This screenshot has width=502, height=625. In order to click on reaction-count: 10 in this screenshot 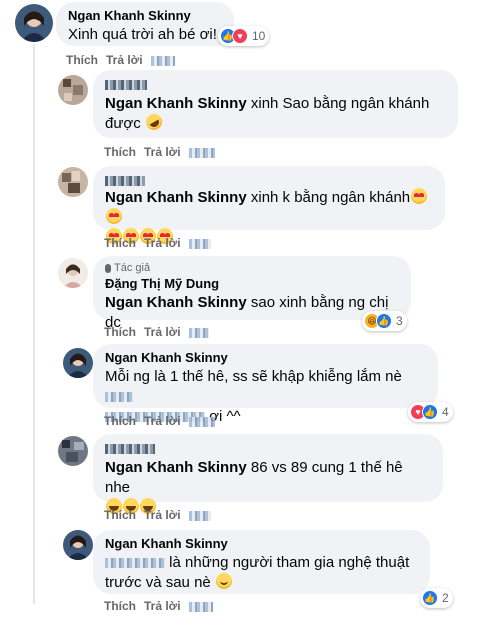, I will do `click(259, 36)`.